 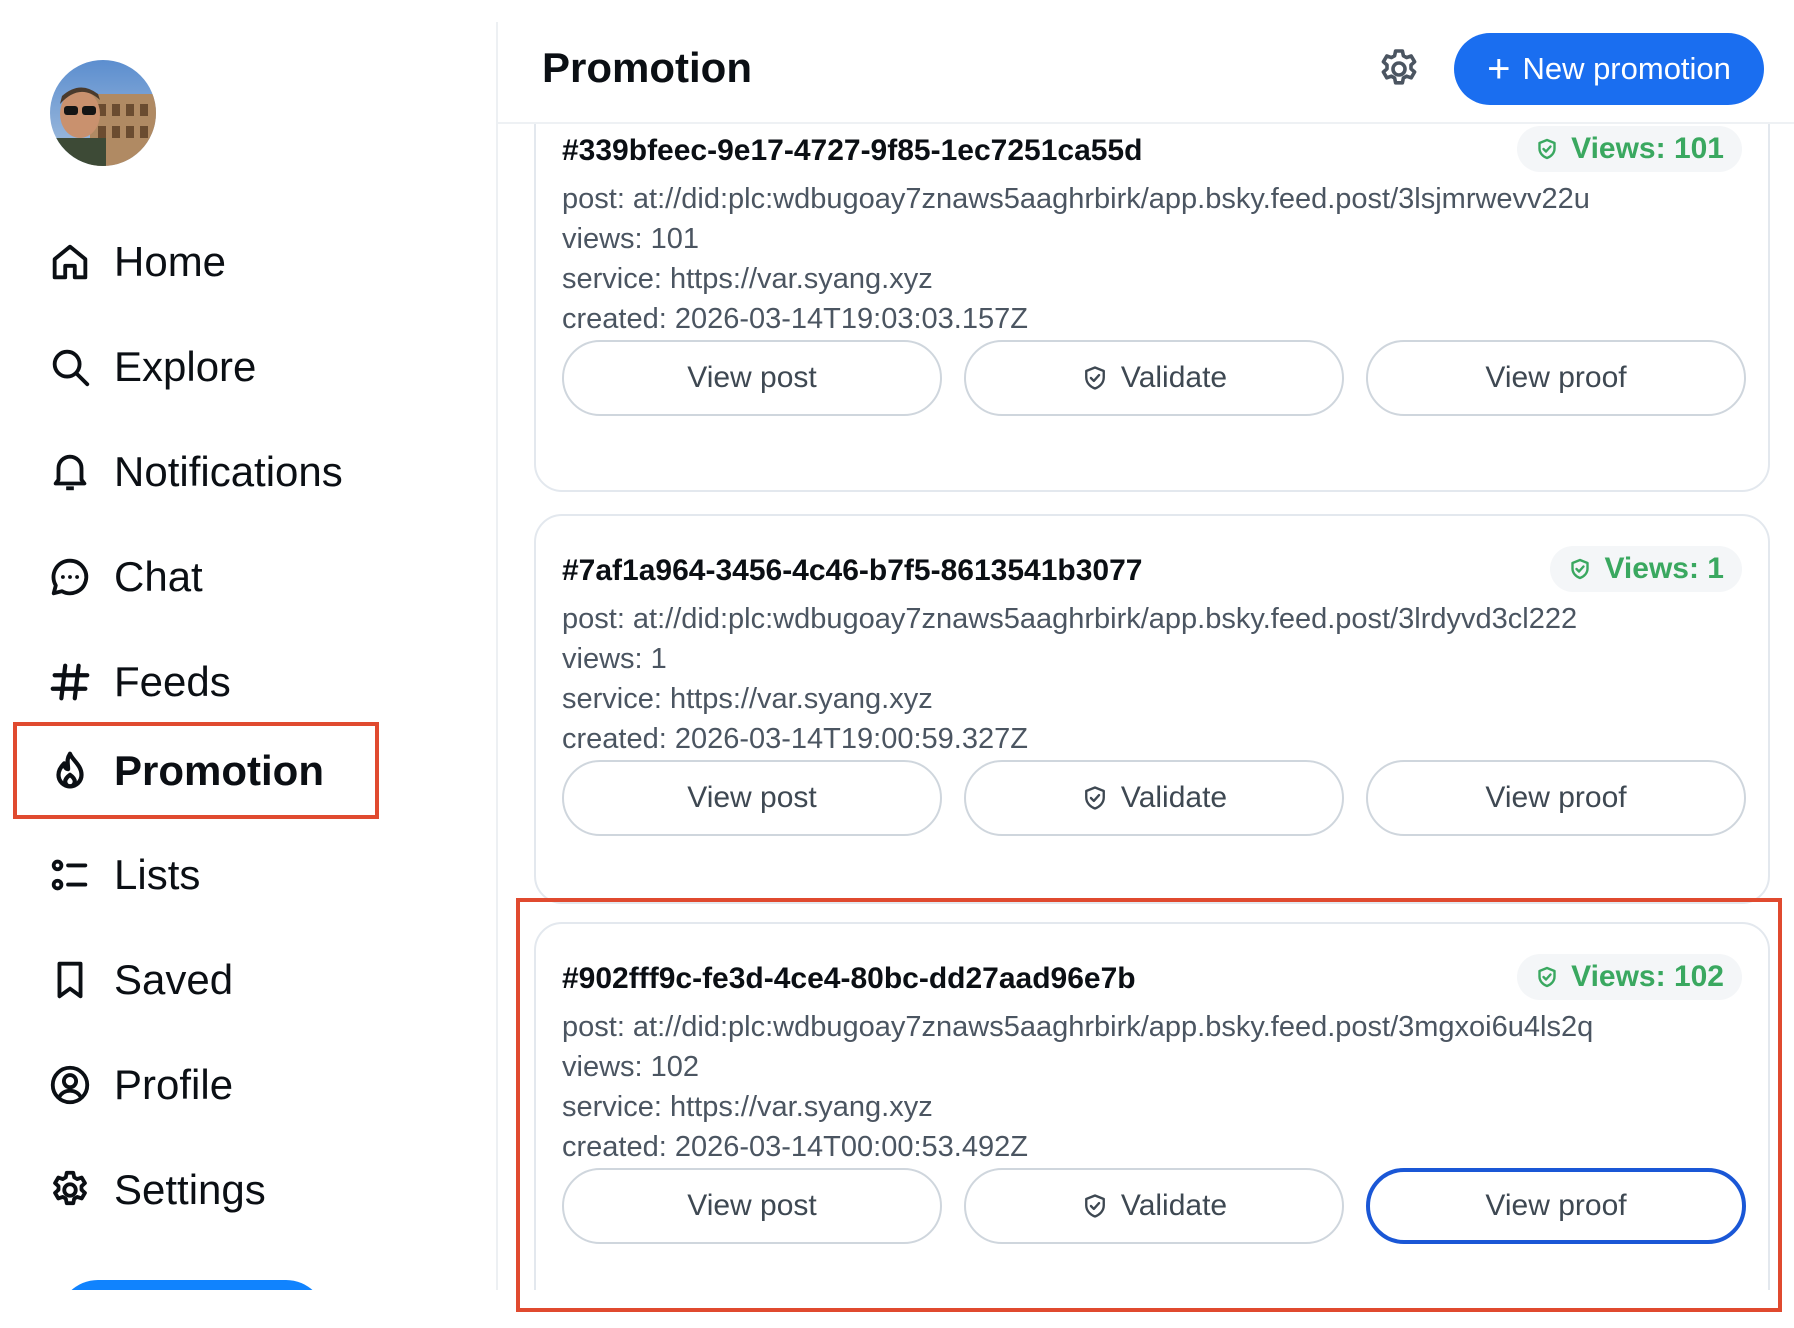 What do you see at coordinates (228, 471) in the screenshot?
I see `nav-label: Notifications` at bounding box center [228, 471].